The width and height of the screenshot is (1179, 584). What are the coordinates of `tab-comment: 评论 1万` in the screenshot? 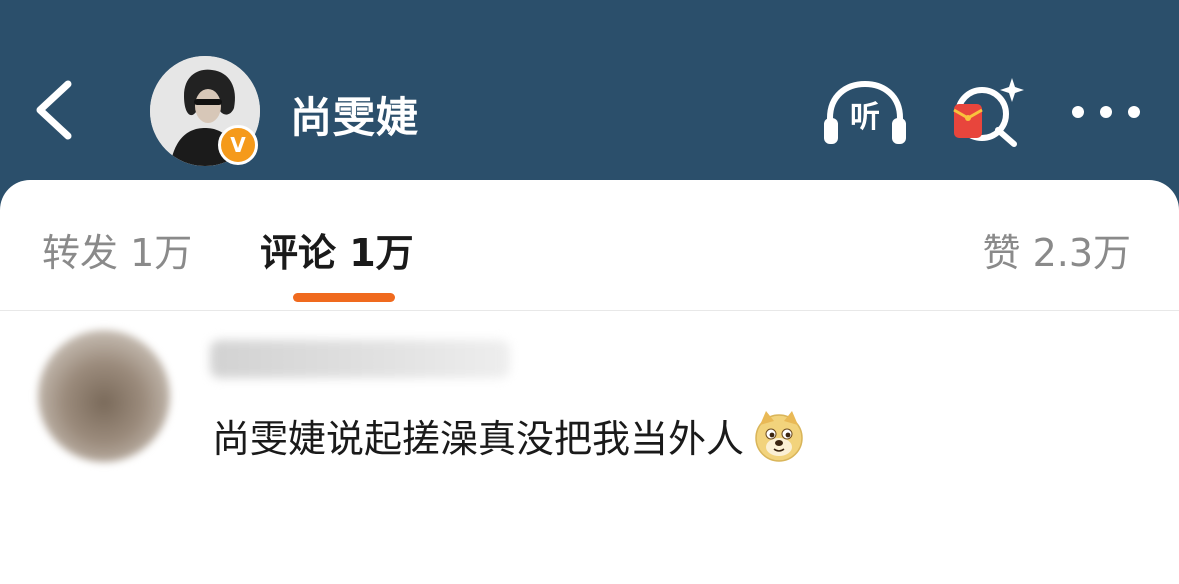 It's located at (337, 249).